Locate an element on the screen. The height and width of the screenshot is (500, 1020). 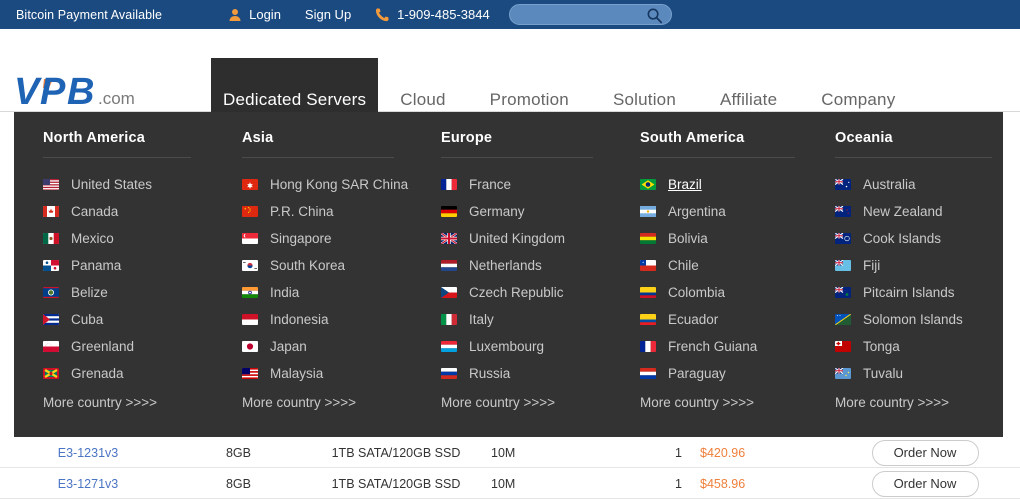
country-item: Belize is located at coordinates (142, 292).